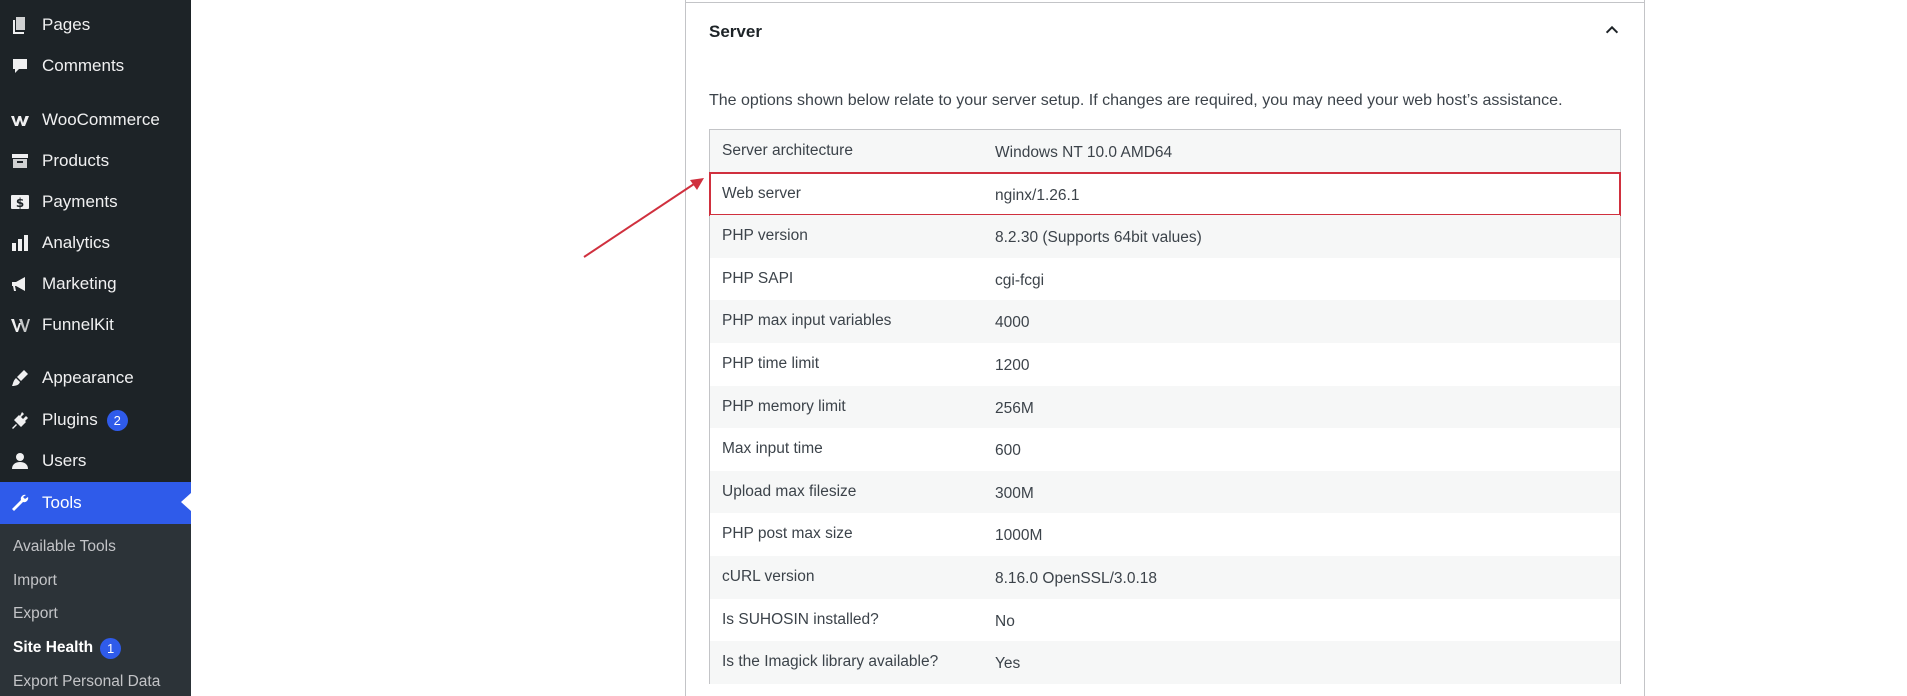  What do you see at coordinates (830, 662) in the screenshot?
I see `row-label: Is the Imagick library available?` at bounding box center [830, 662].